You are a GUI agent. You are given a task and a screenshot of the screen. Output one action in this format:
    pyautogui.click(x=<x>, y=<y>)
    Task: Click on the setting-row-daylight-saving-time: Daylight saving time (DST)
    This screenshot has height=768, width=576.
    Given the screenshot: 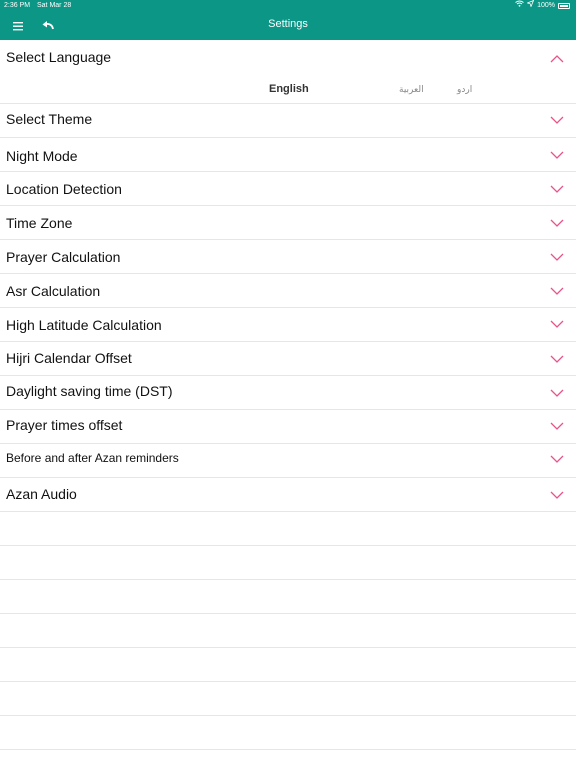 What is the action you would take?
    pyautogui.click(x=288, y=393)
    